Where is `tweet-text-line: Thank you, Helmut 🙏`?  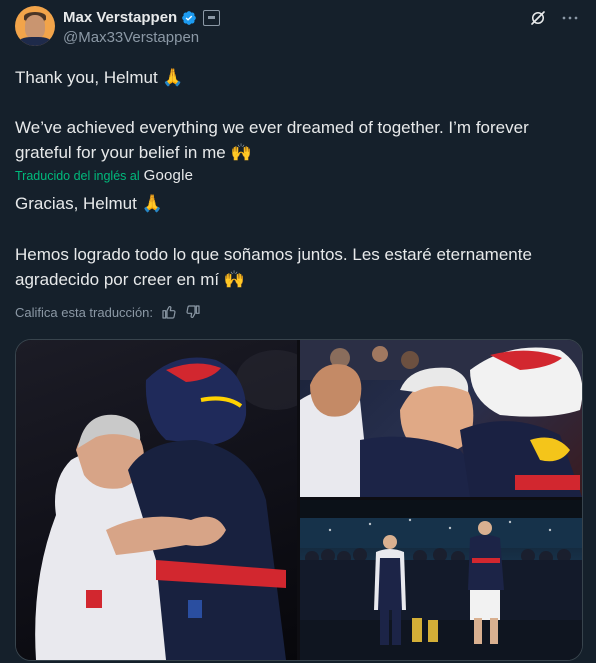 tweet-text-line: Thank you, Helmut 🙏 is located at coordinates (99, 77).